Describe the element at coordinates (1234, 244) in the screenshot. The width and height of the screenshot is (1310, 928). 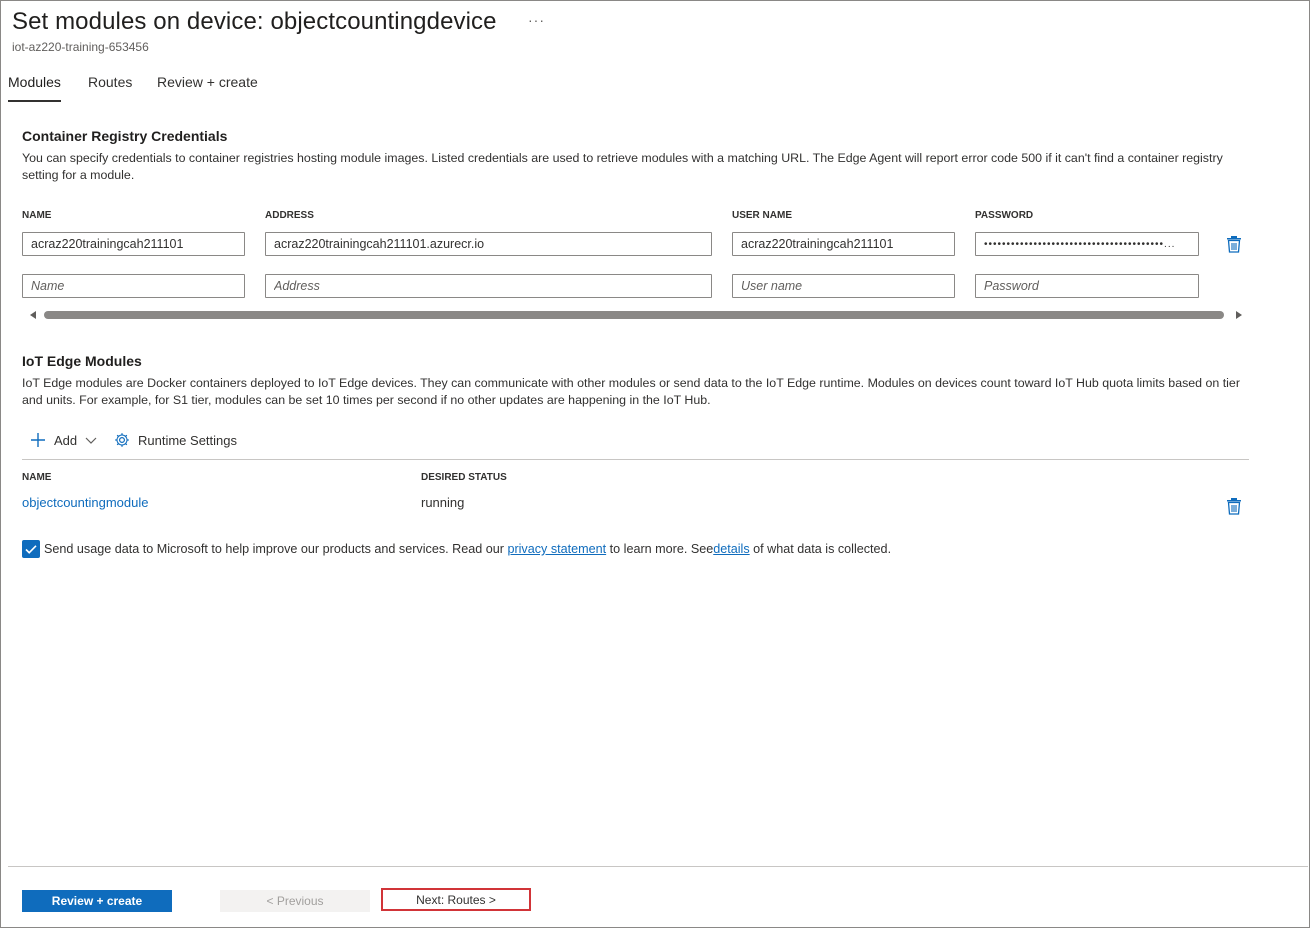
I see `delete-registry-icon` at that location.